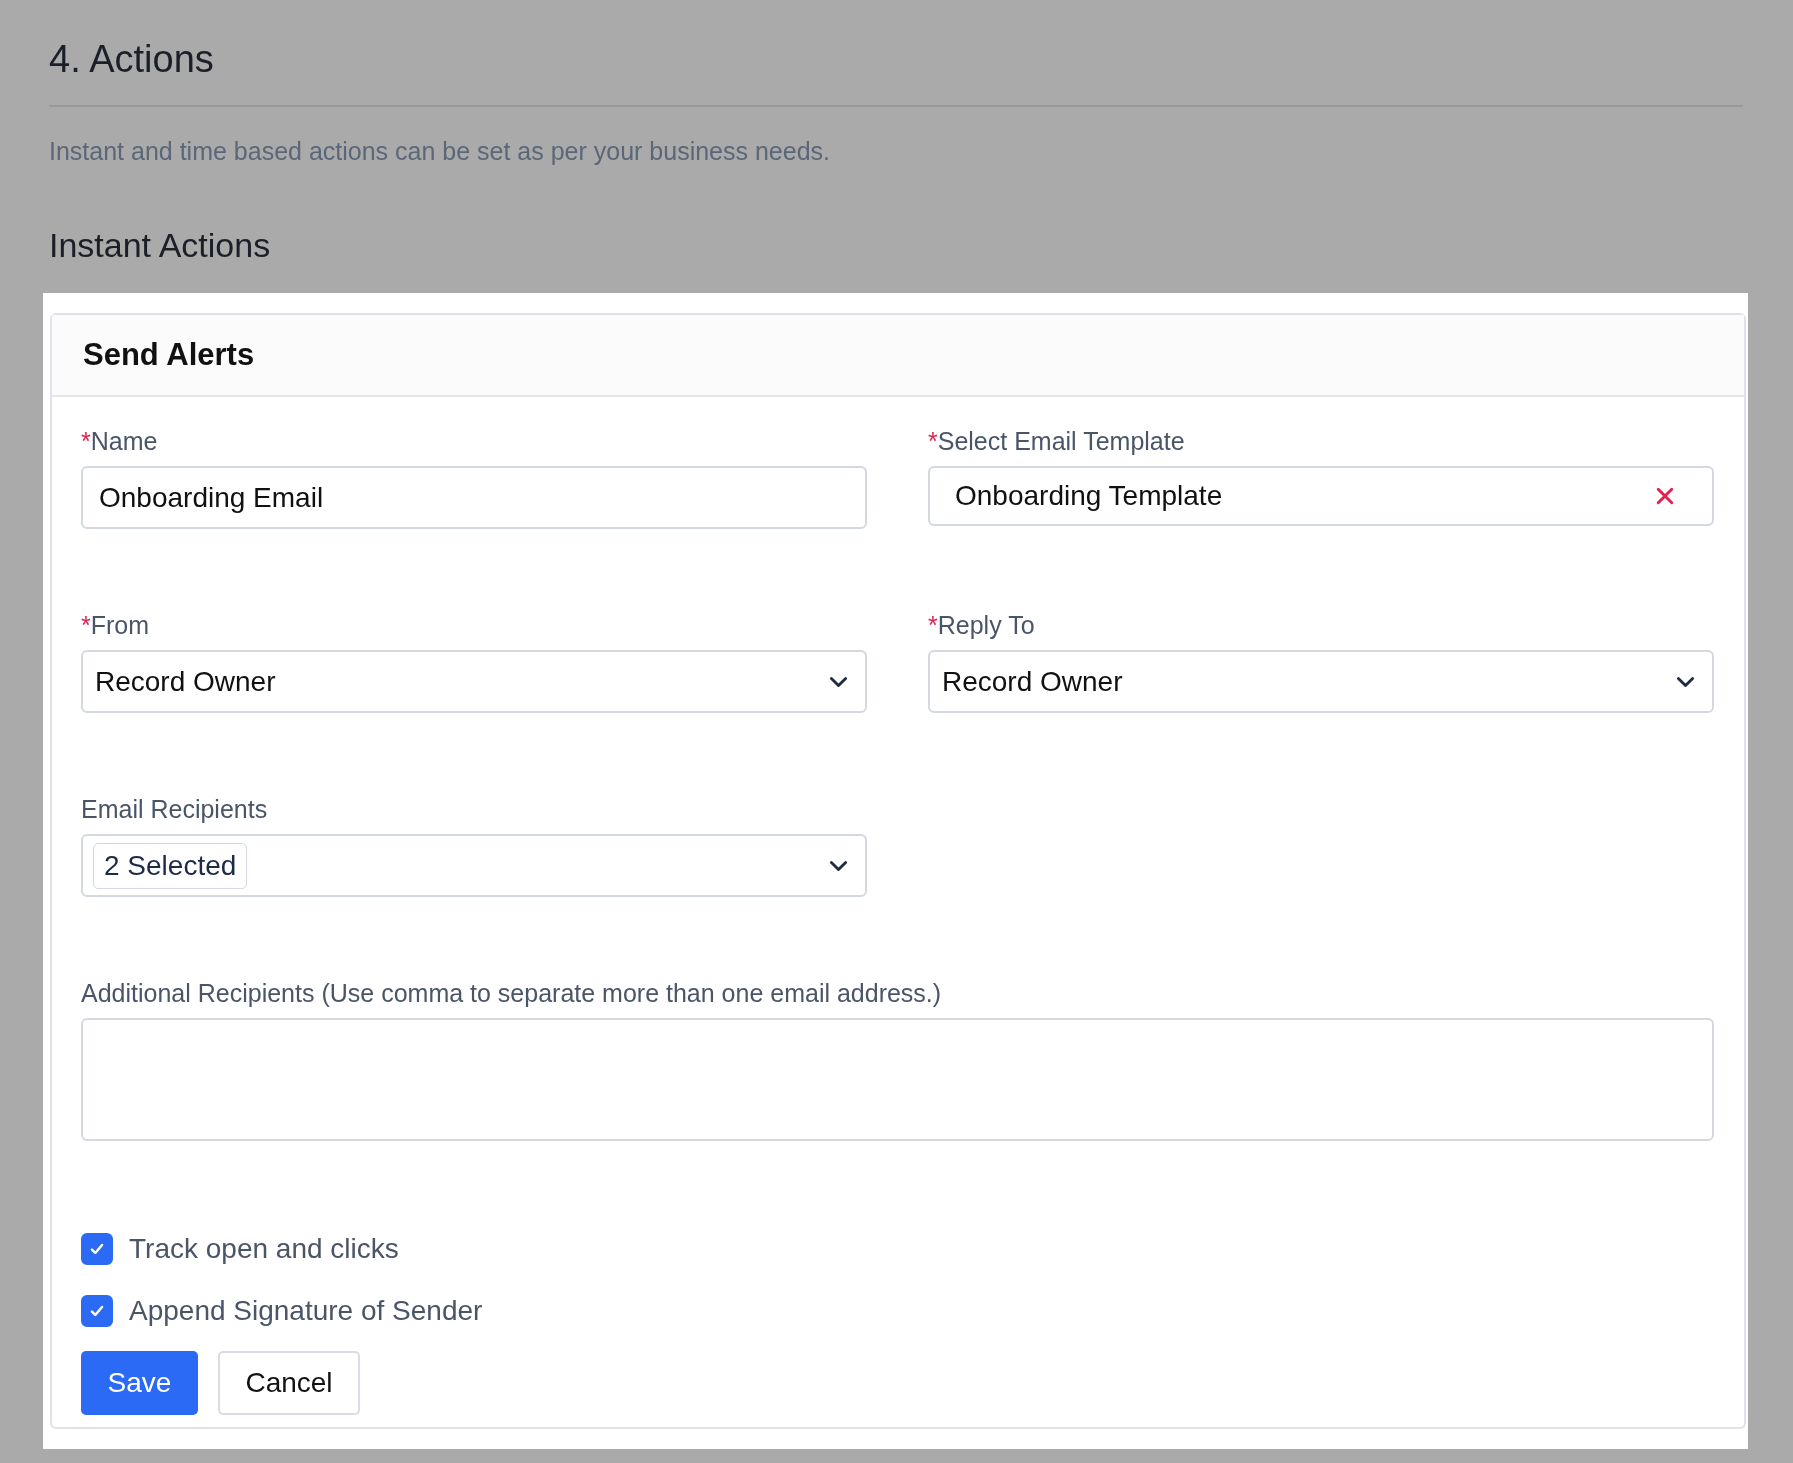  I want to click on field-label: Email Recipients, so click(174, 809).